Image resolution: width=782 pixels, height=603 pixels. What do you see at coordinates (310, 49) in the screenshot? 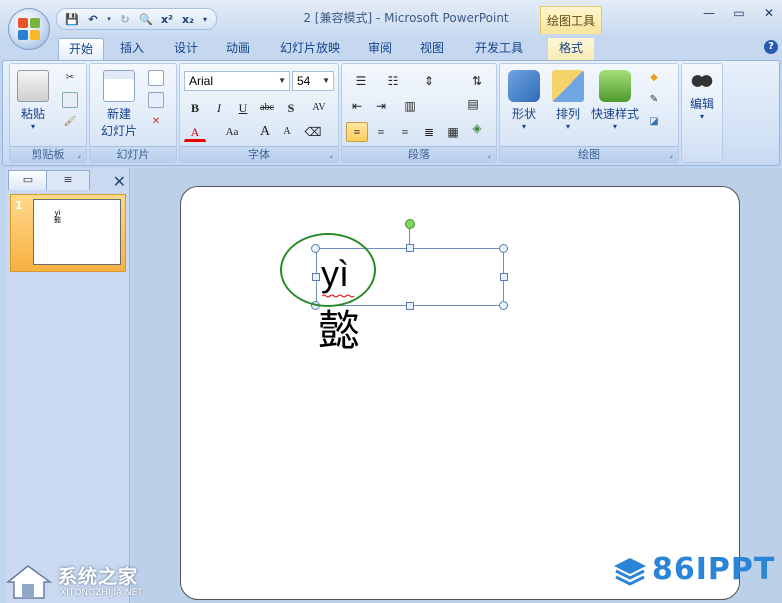
I see `tab-slideshow: 幻灯片放映` at bounding box center [310, 49].